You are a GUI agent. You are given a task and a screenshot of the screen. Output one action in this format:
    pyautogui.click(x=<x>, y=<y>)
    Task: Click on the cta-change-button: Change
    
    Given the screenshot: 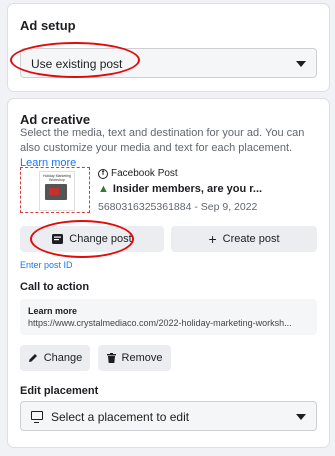 What is the action you would take?
    pyautogui.click(x=55, y=358)
    